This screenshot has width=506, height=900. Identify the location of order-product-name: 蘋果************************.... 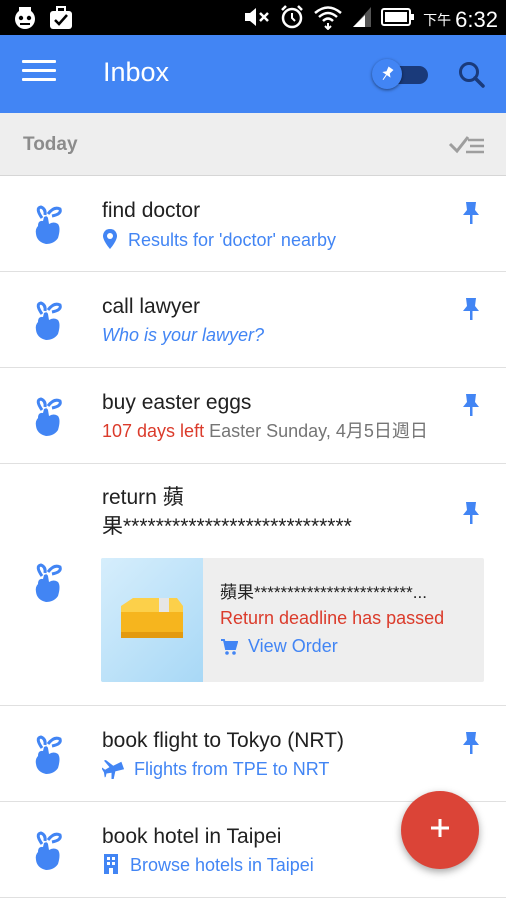
(323, 592).